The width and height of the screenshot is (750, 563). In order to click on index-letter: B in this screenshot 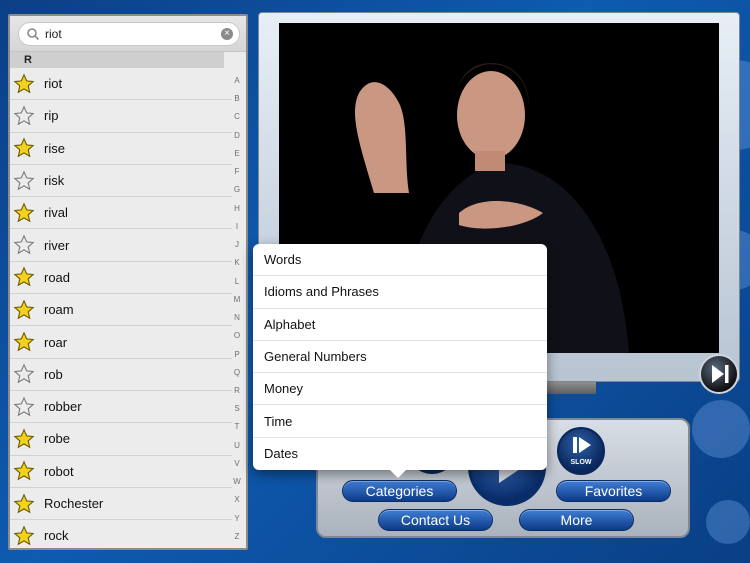, I will do `click(236, 99)`.